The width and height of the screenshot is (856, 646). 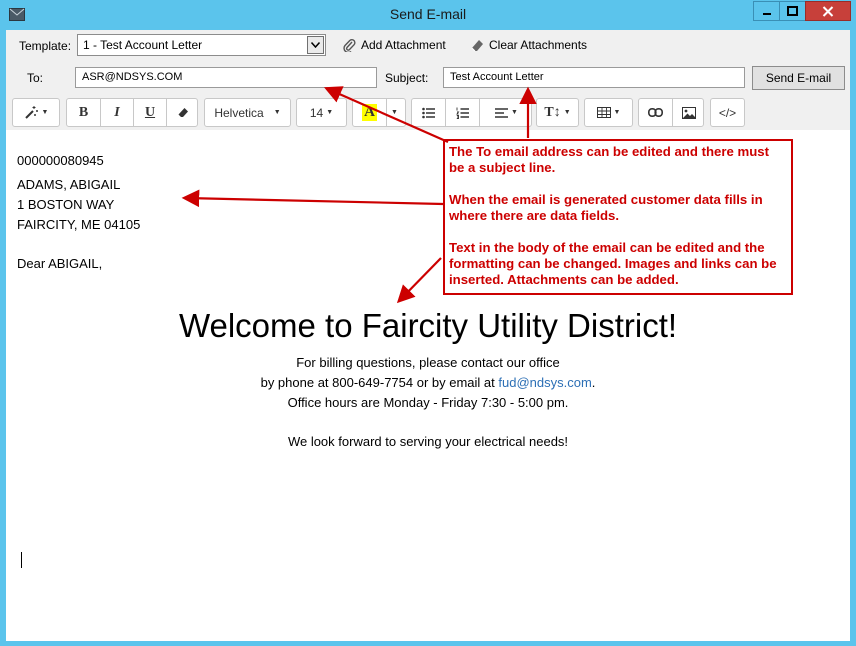 I want to click on title-bar: Send E-mail, so click(x=428, y=15).